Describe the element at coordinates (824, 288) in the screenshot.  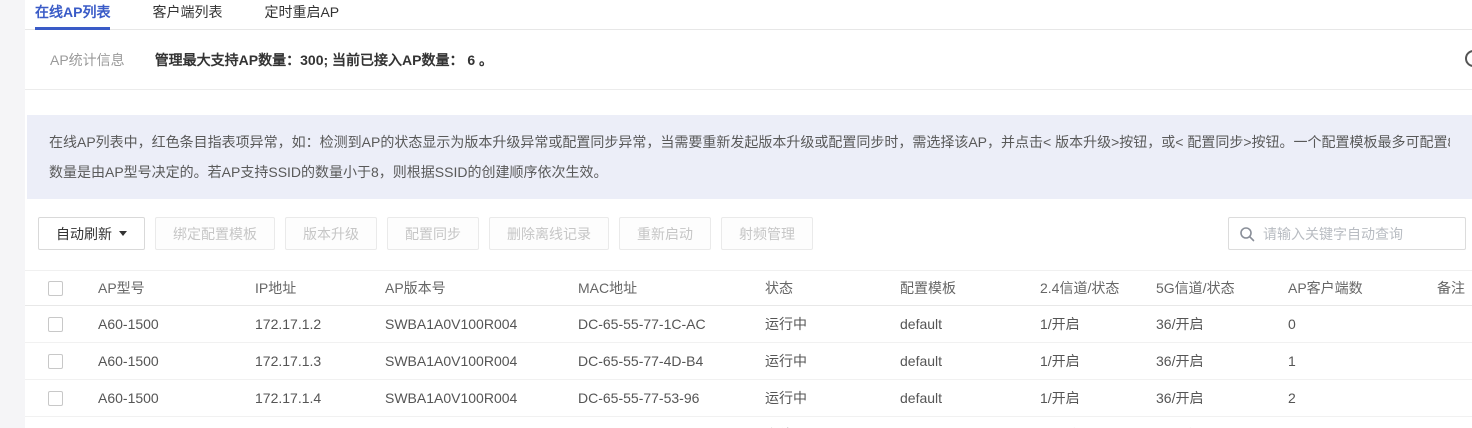
I see `col-header-status: 状态` at that location.